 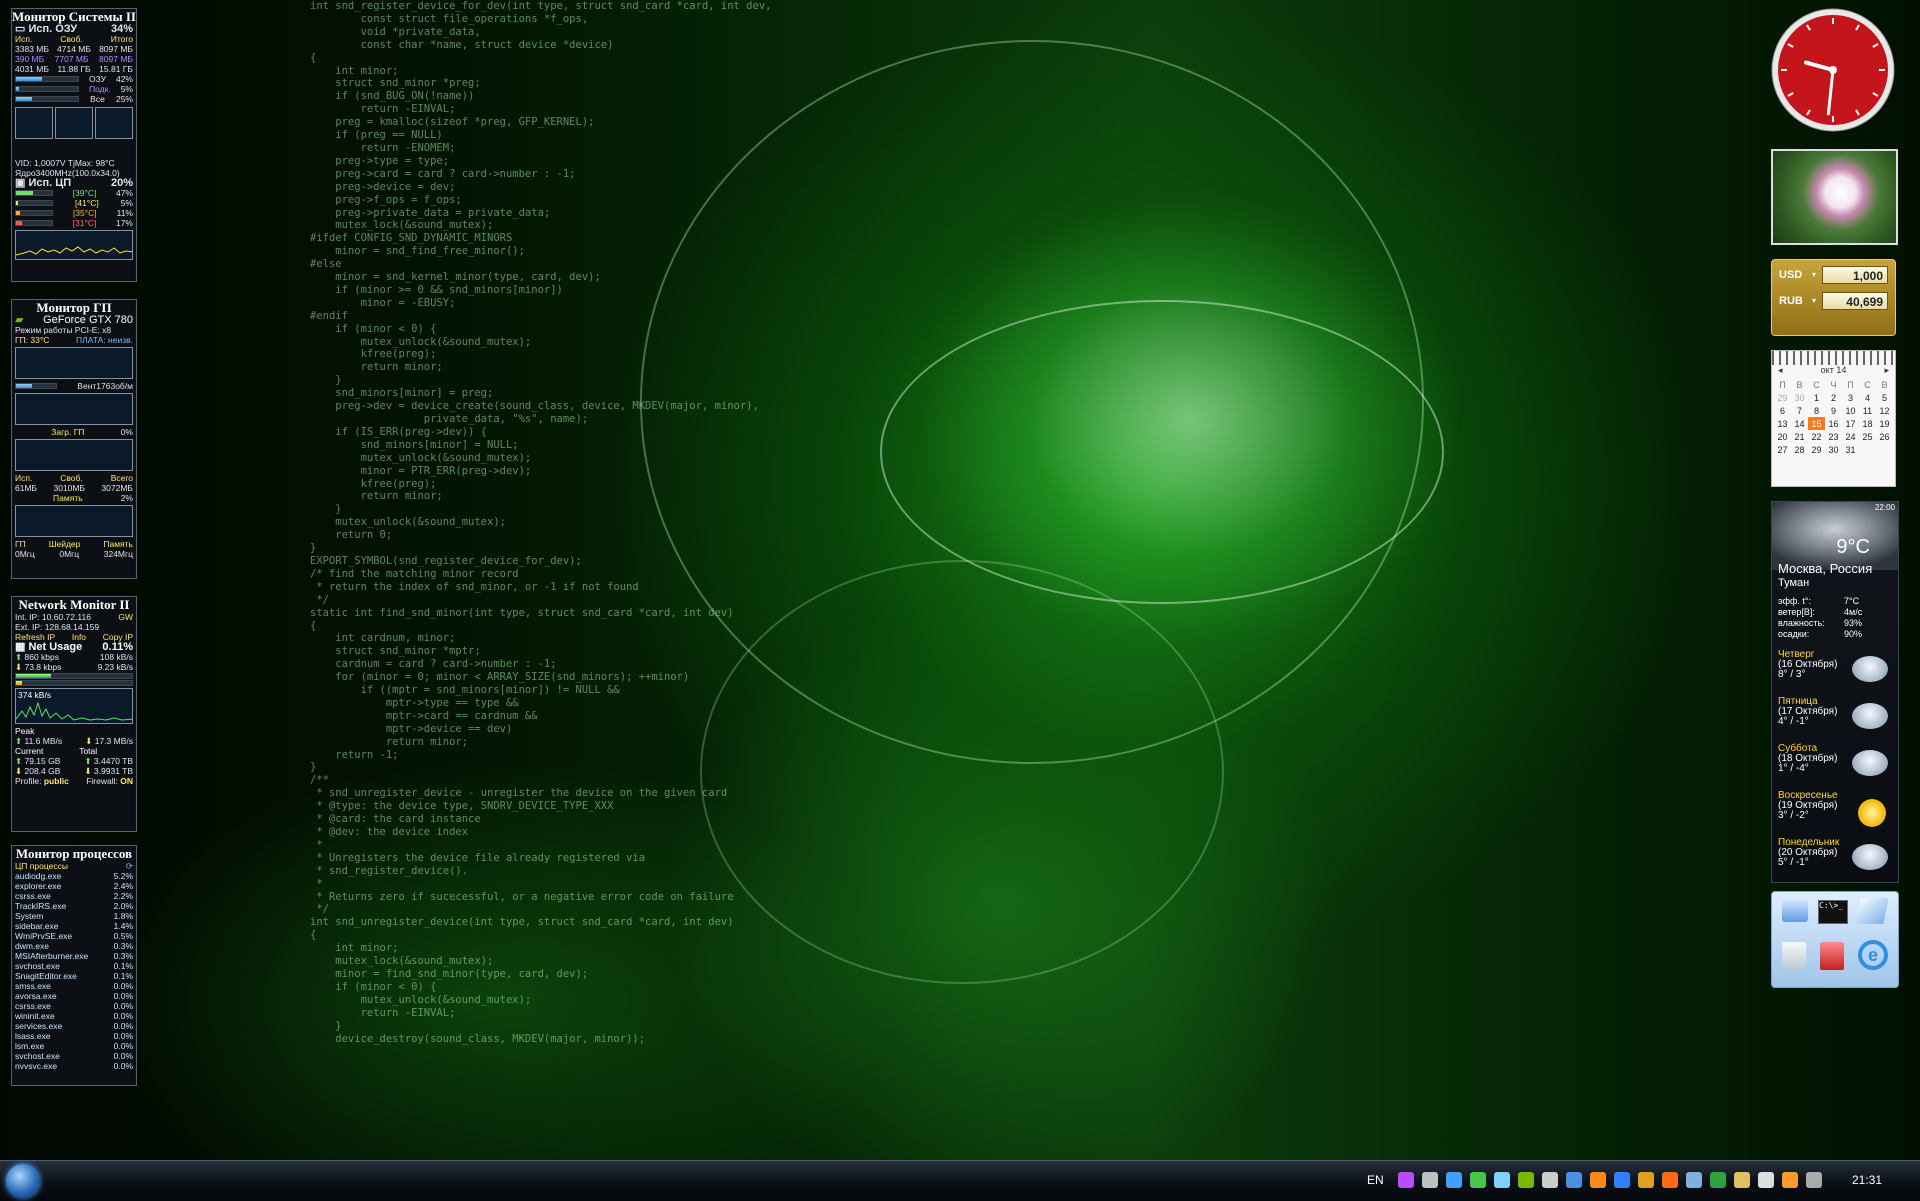 I want to click on currency-from-value: 1,000, so click(x=1855, y=275).